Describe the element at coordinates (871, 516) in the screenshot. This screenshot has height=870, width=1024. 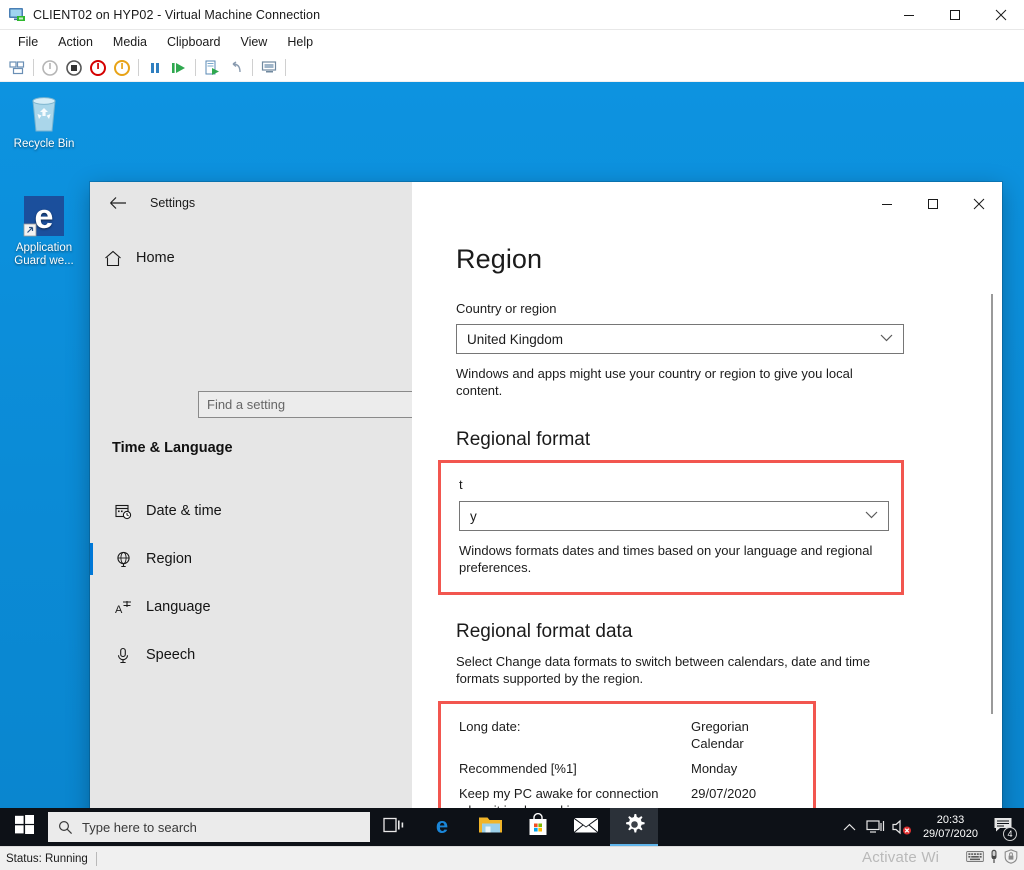
I see `chevron-down-icon` at that location.